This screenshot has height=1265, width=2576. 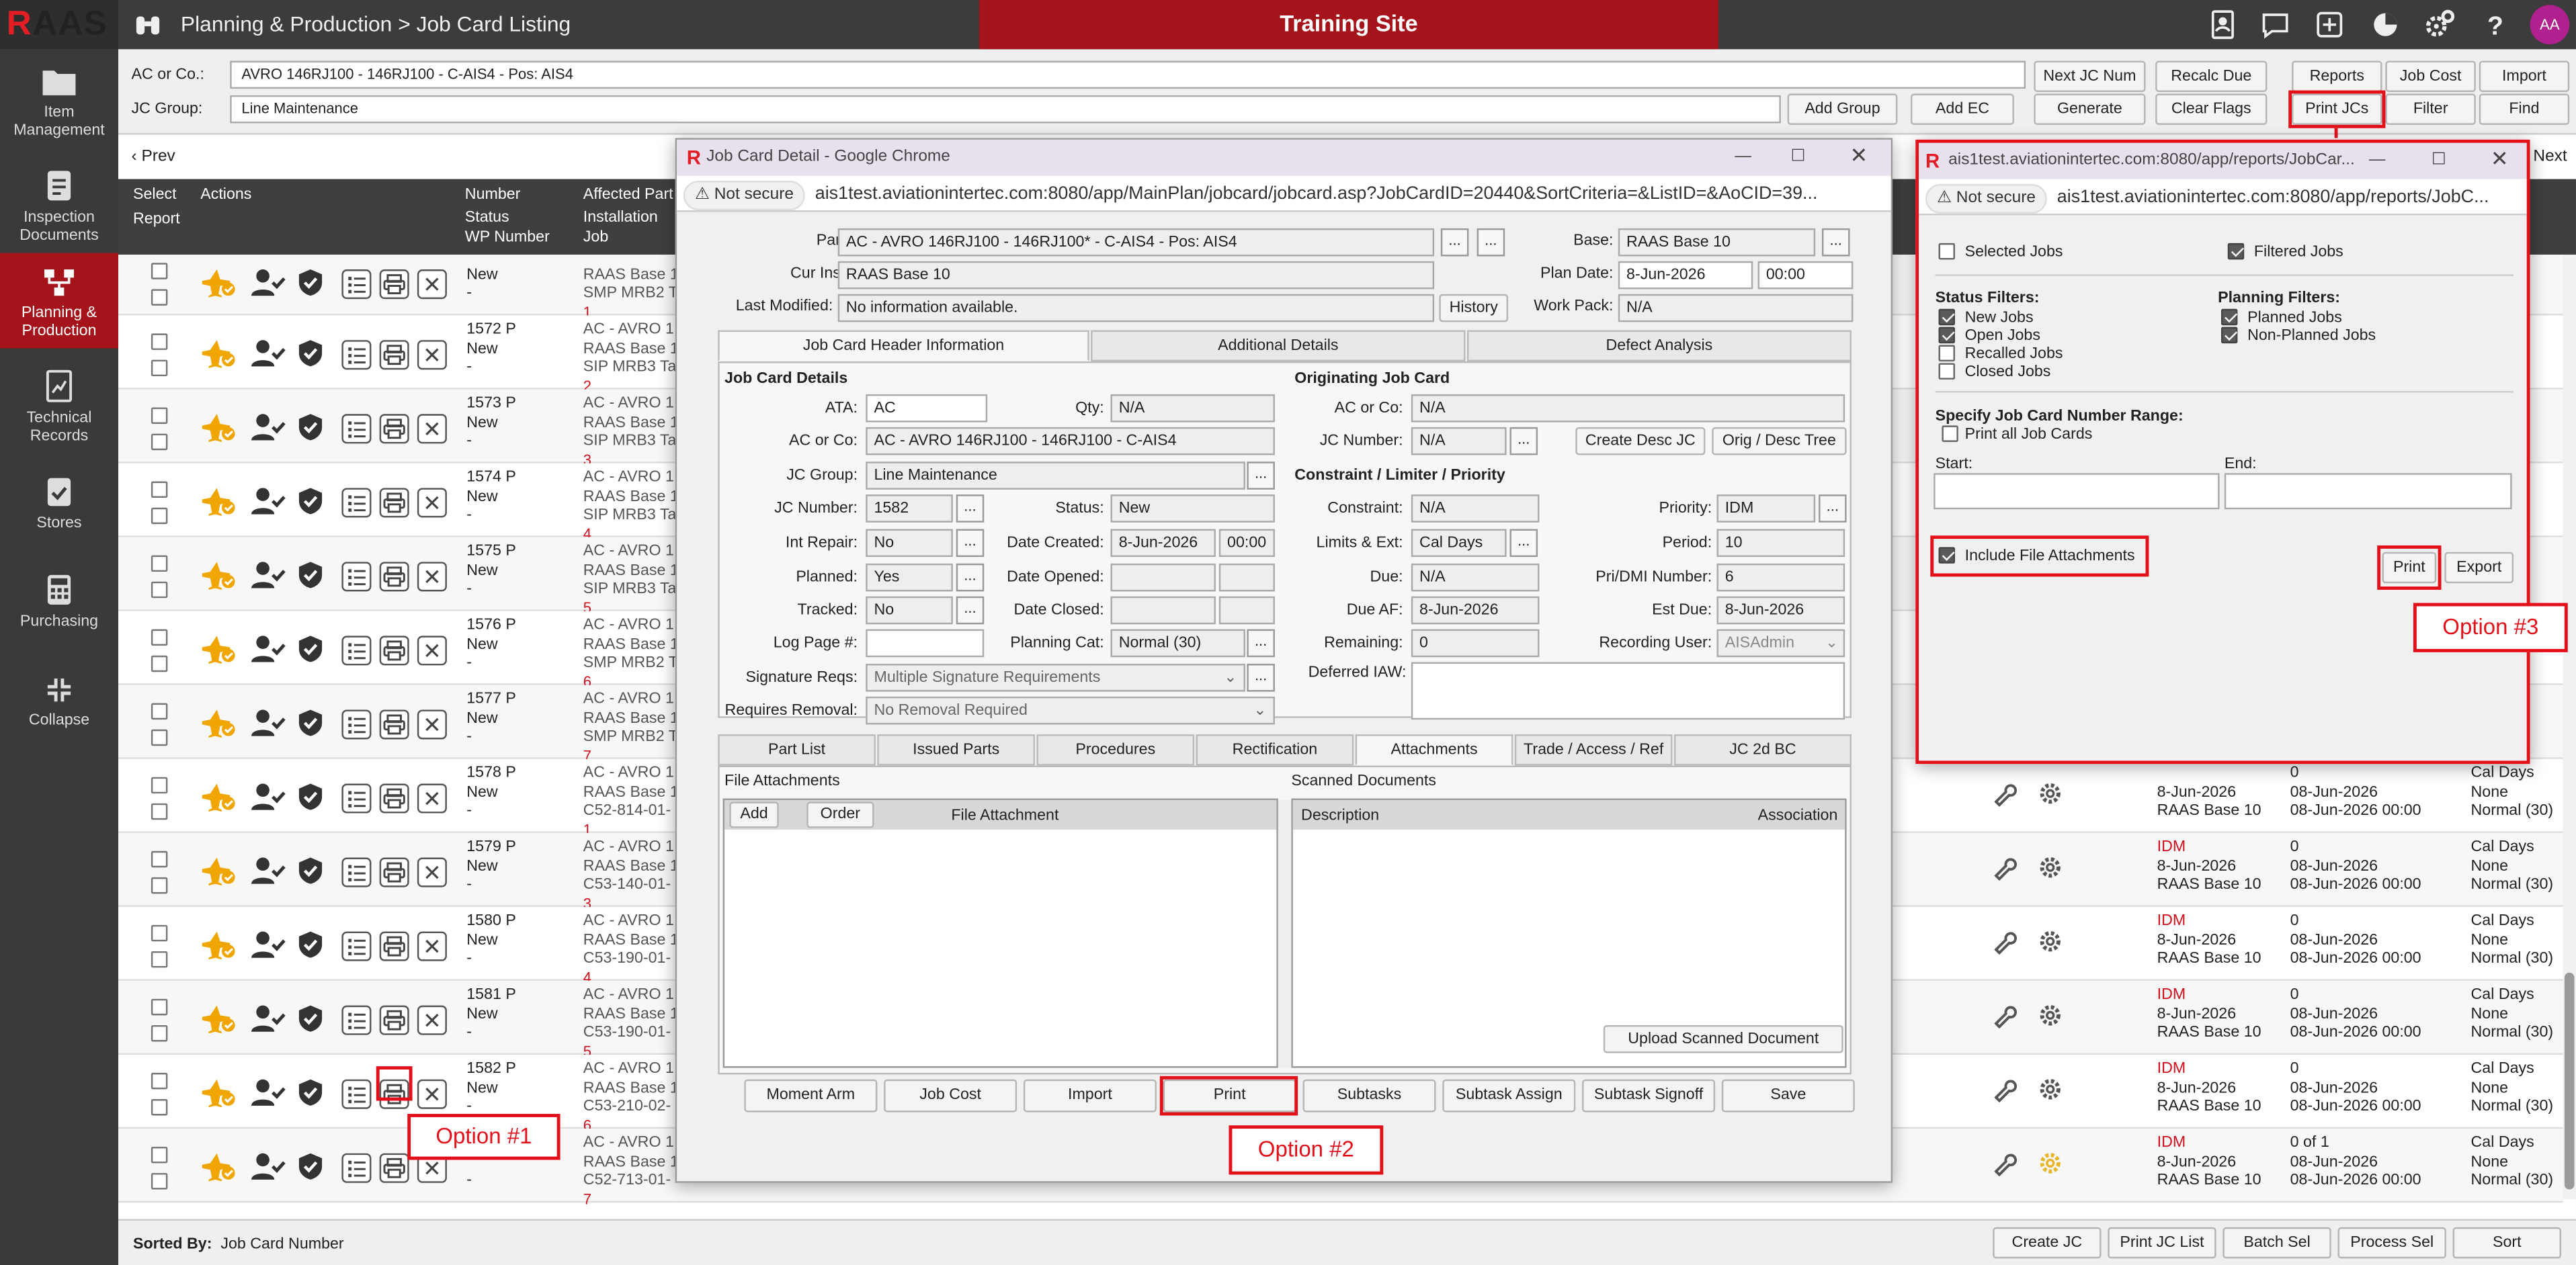 I want to click on job-card-number: 1573 P, so click(x=491, y=403).